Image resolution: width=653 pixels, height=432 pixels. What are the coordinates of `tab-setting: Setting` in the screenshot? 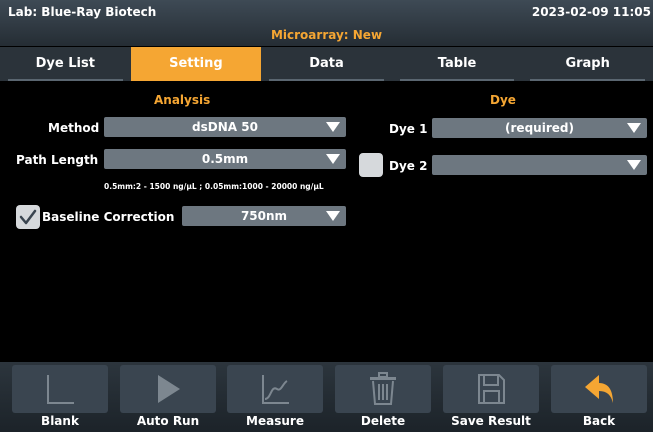 It's located at (196, 64).